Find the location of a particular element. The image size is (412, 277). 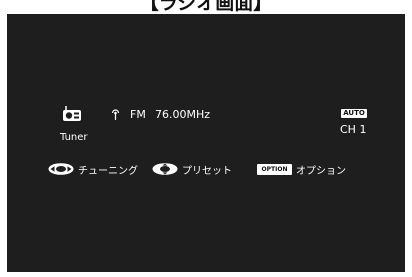

antenna-signal-icon is located at coordinates (115, 114).